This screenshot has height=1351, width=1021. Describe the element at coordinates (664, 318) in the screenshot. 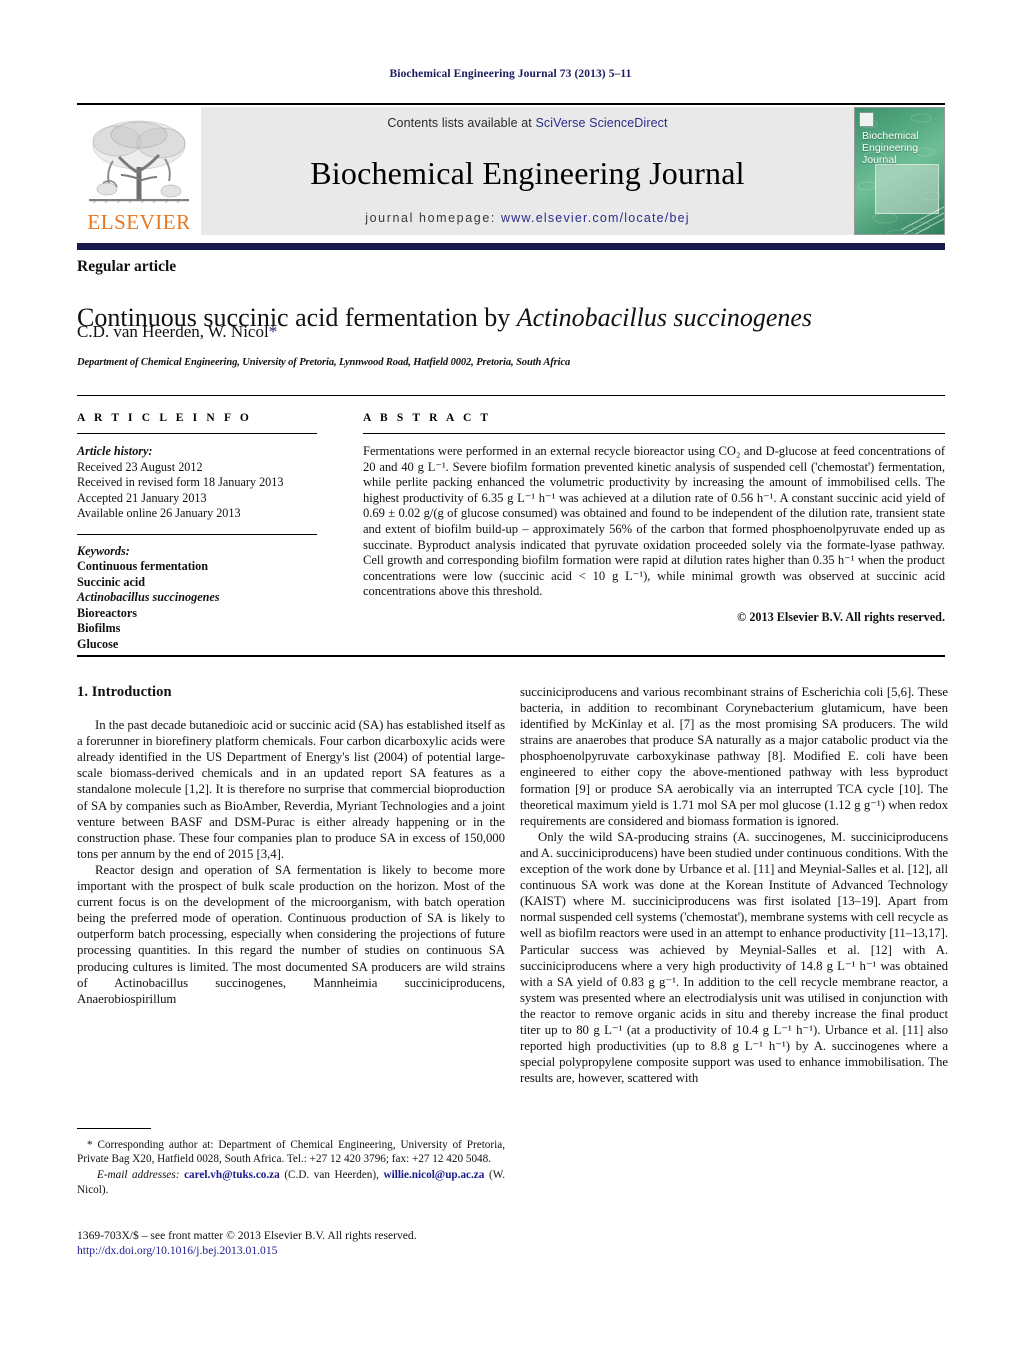

I see `title-italic-part: Actinobacillus succinogenes` at that location.